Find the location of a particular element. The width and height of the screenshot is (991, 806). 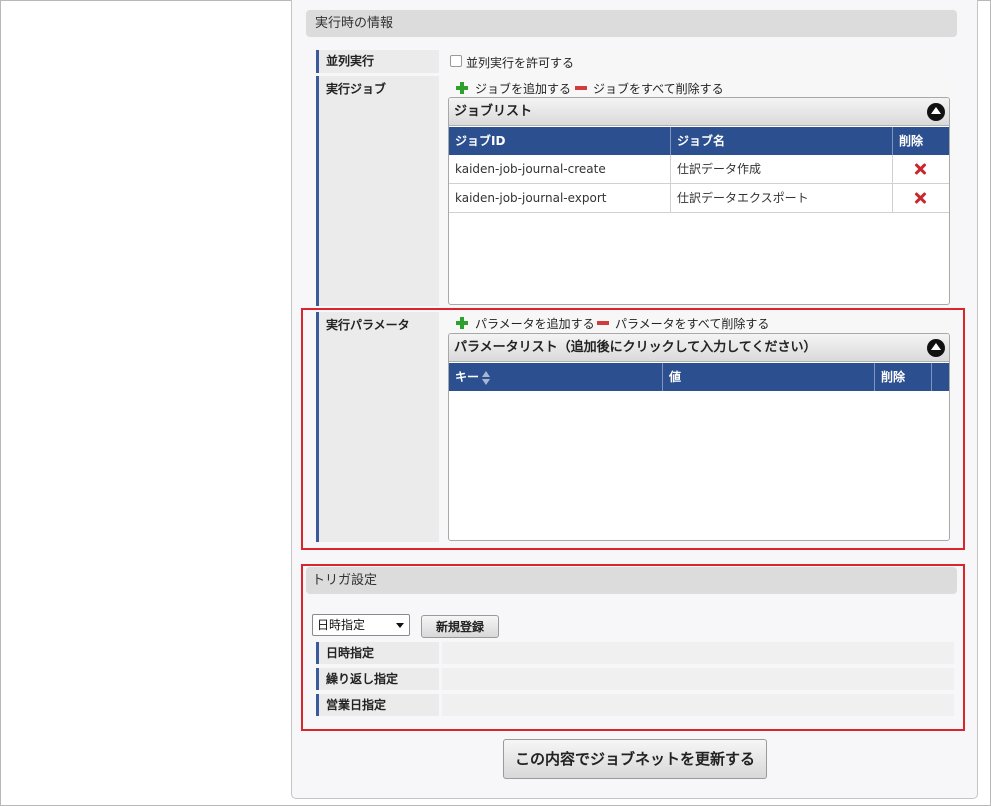

delete-all-jobs-link: ジョブをすべて削除する is located at coordinates (658, 88).